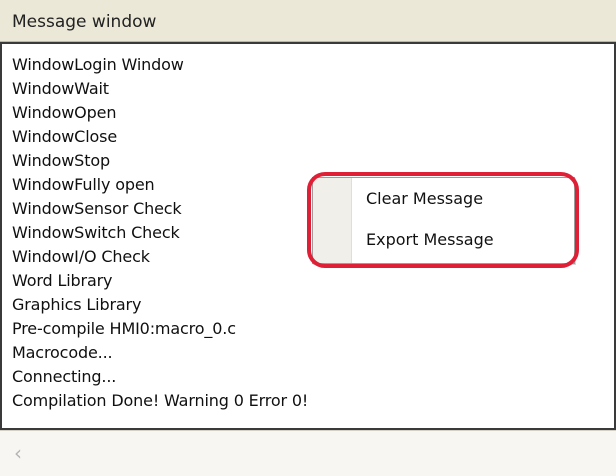 This screenshot has width=616, height=476. Describe the element at coordinates (64, 112) in the screenshot. I see `message-item: WindowOpen` at that location.